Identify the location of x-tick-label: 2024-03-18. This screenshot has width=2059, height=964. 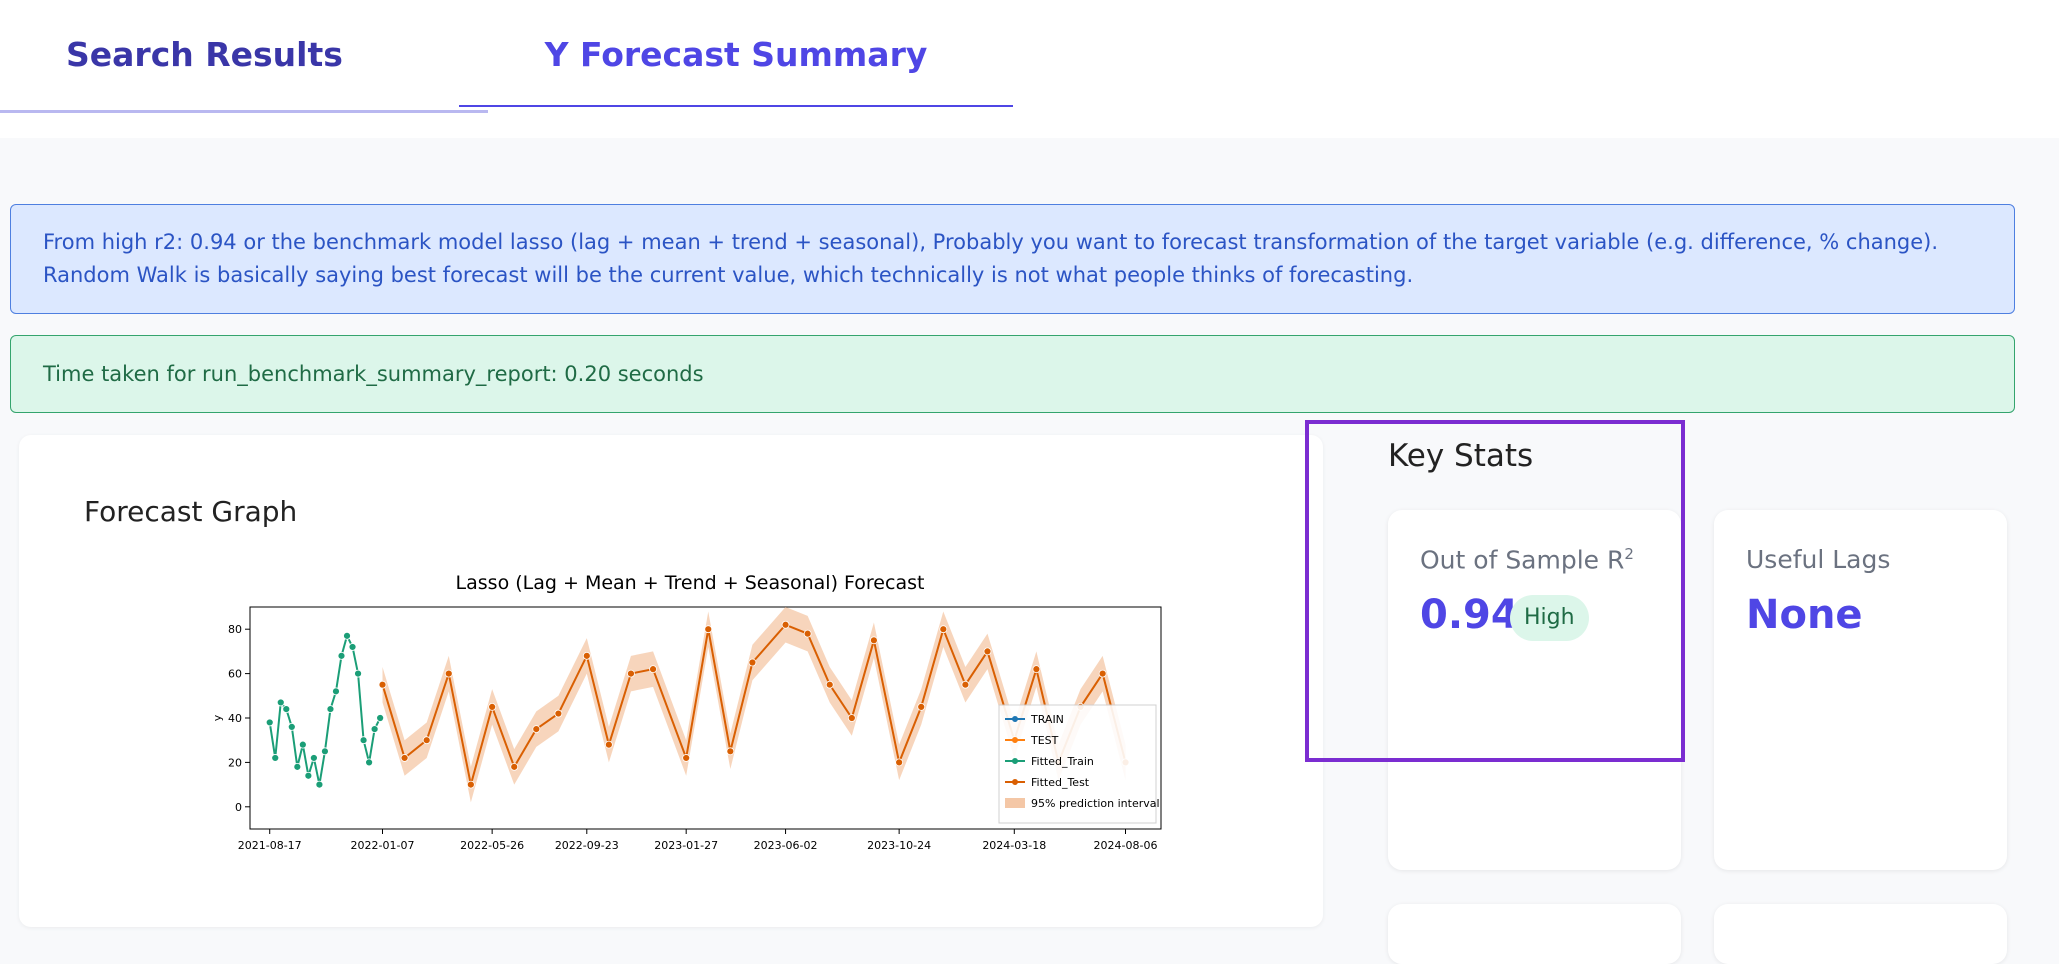
(1014, 845).